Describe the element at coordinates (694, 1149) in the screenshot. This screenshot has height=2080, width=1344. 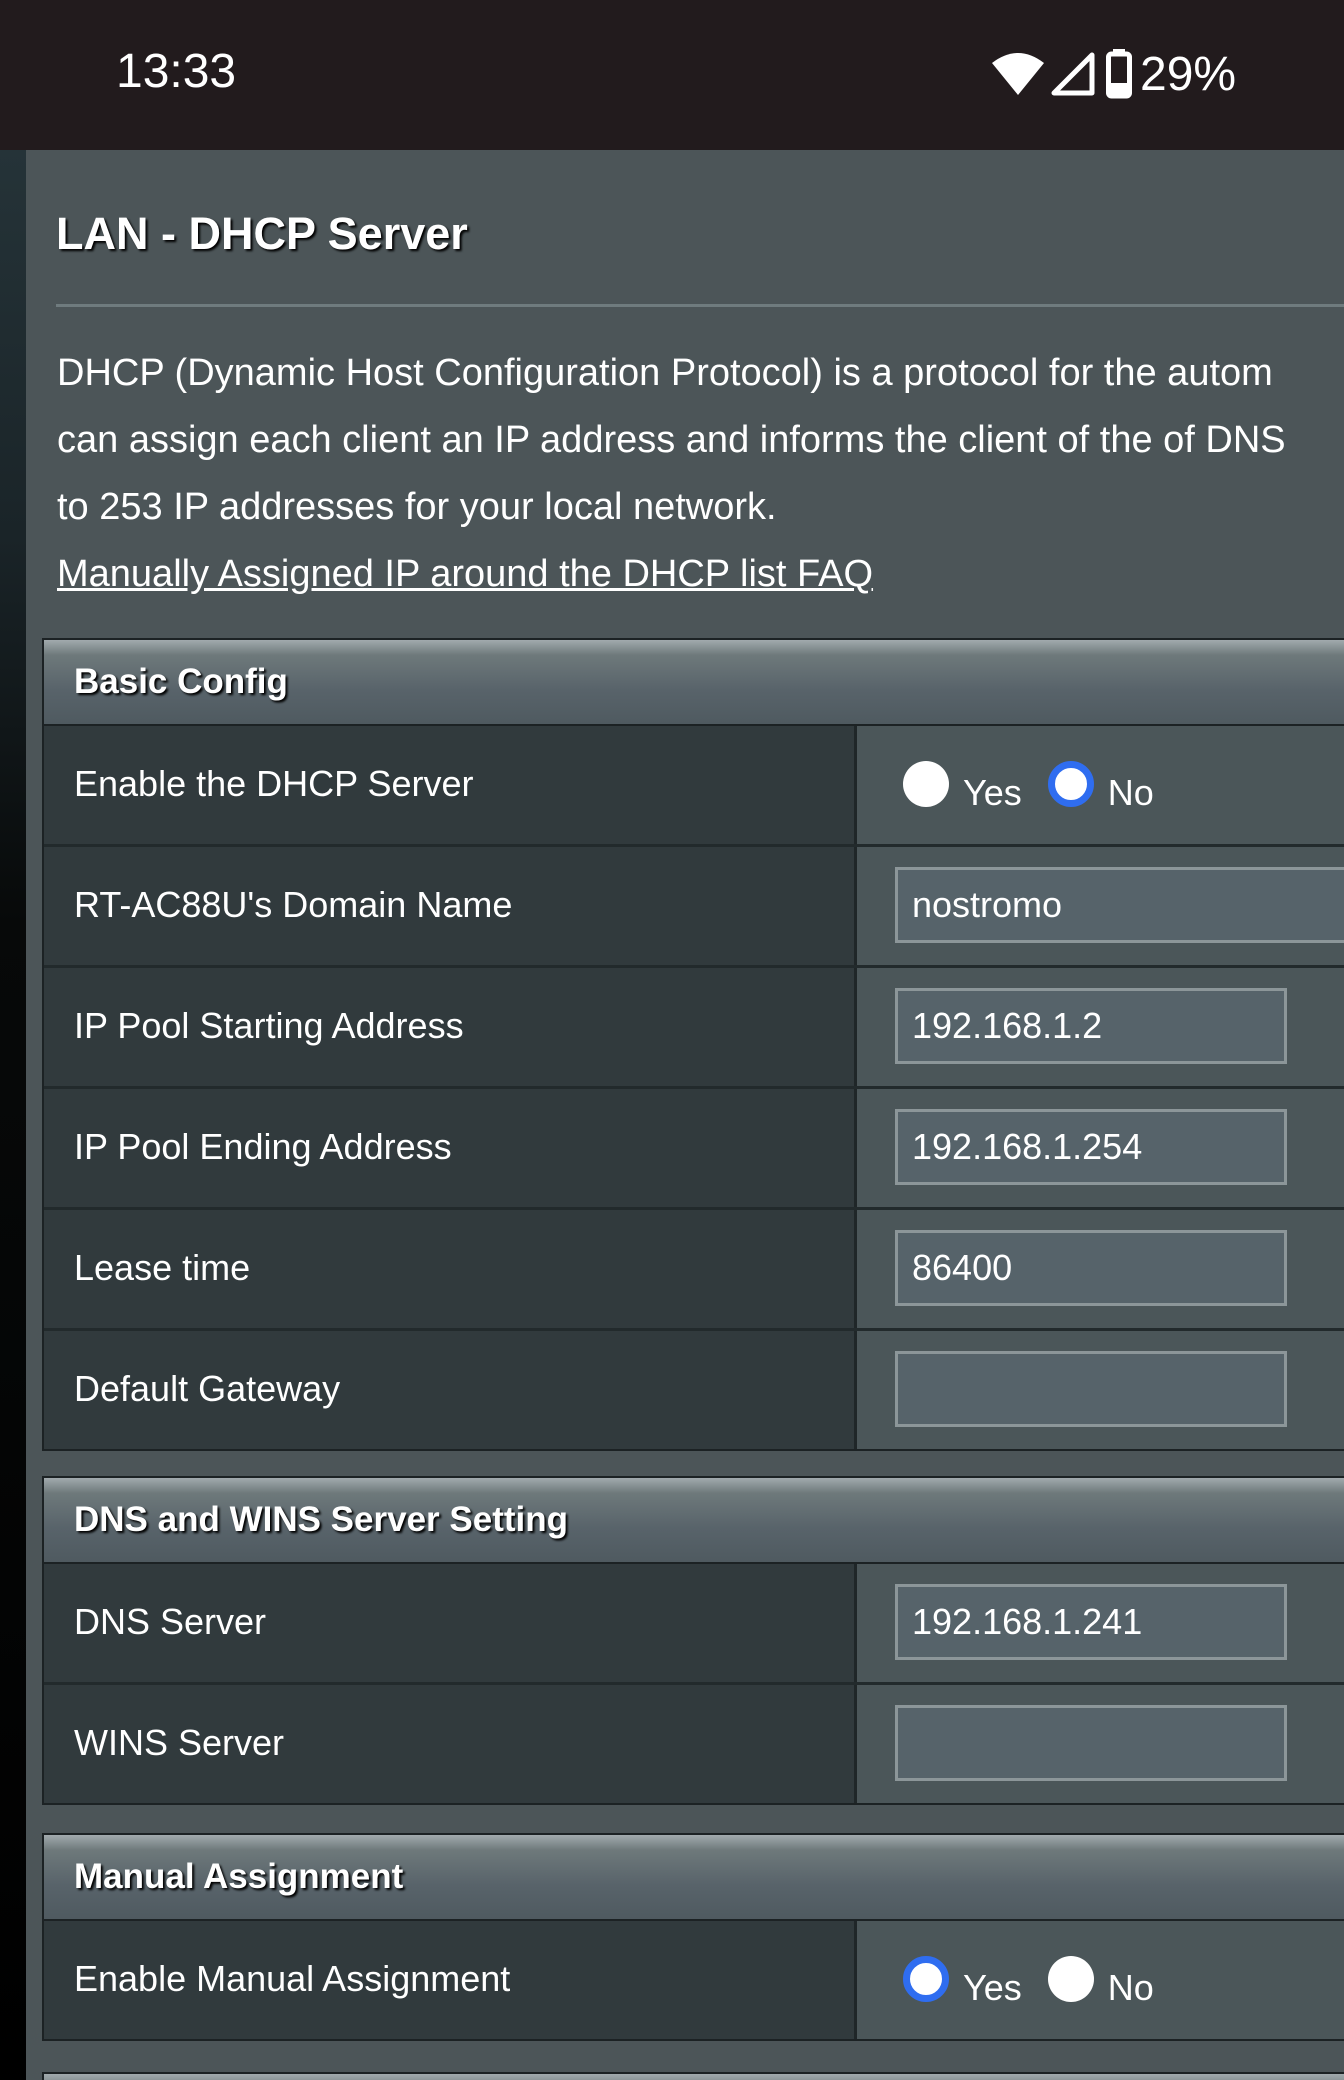
I see `row-pool-end: IP Pool Ending Address 192.168.1.254` at that location.